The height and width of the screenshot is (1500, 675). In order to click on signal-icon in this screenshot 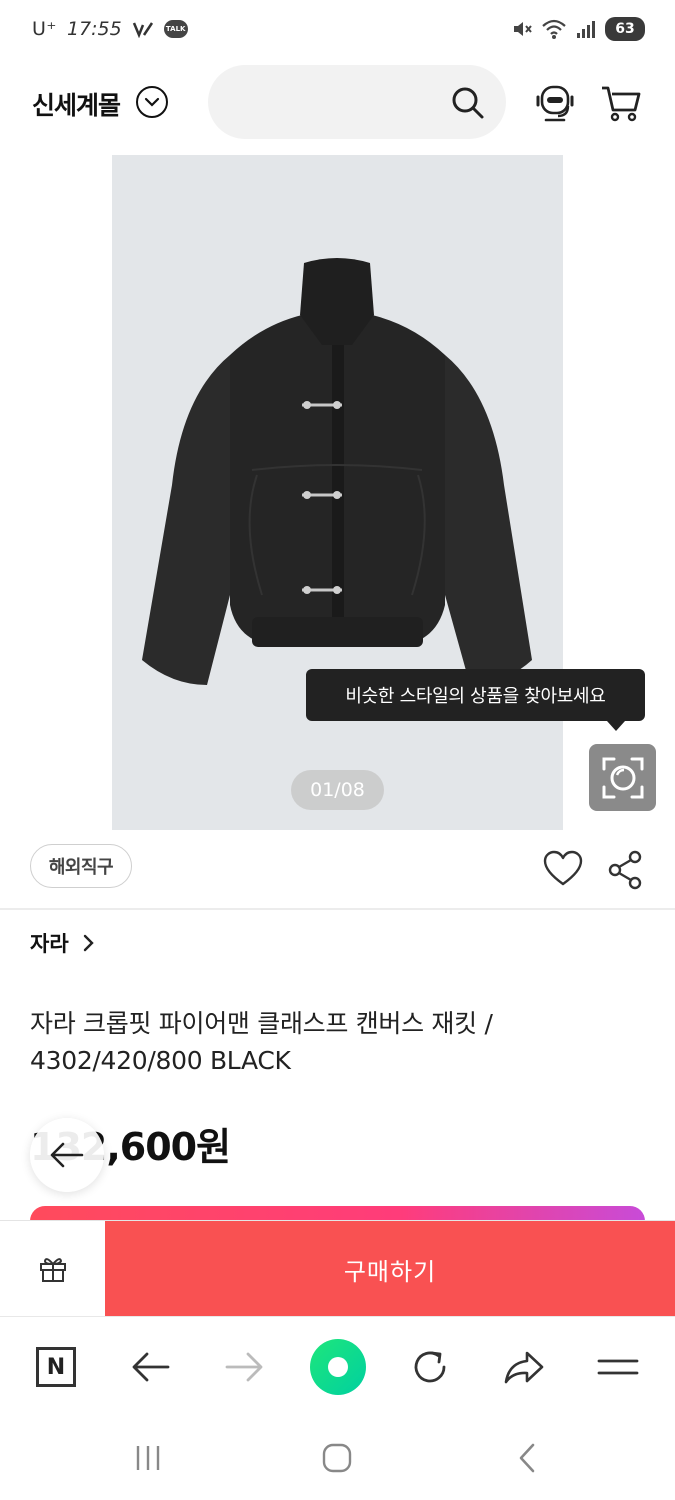, I will do `click(586, 29)`.